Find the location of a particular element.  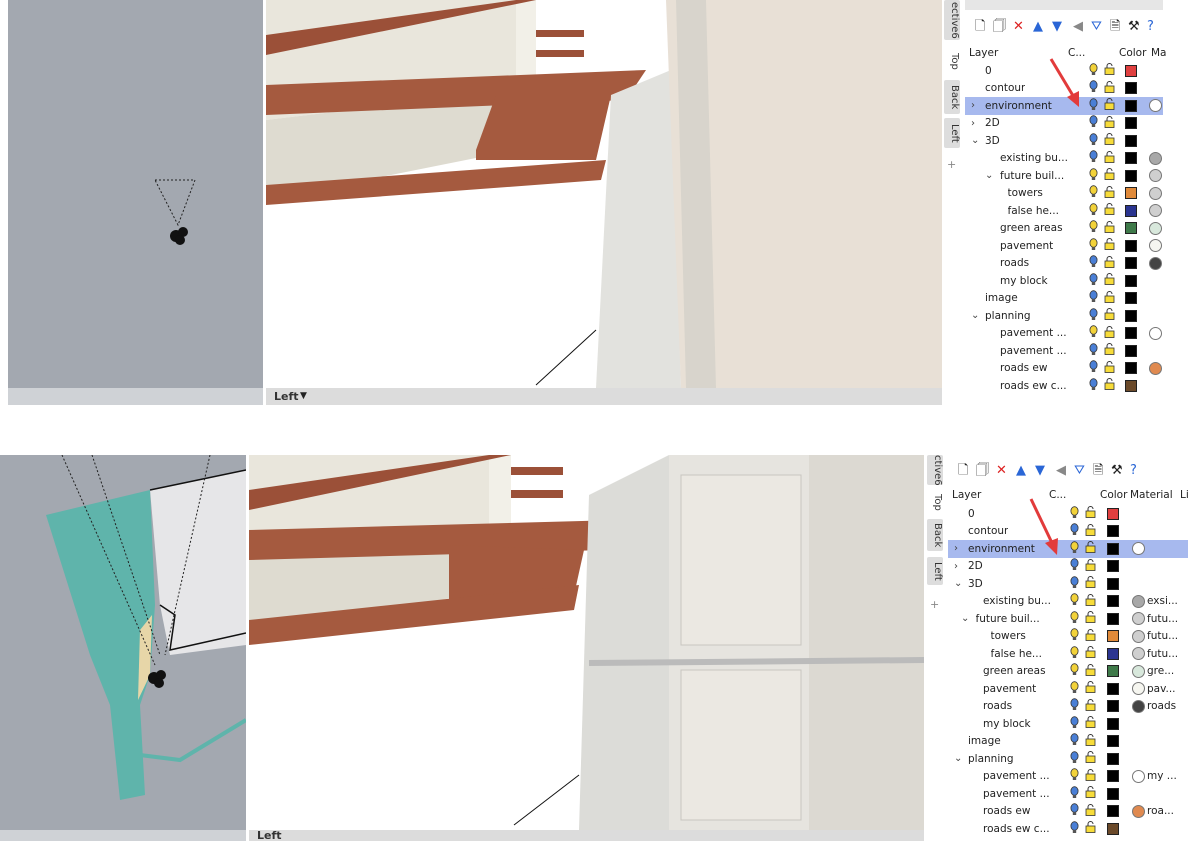

layer-name: my block is located at coordinates (1024, 281).